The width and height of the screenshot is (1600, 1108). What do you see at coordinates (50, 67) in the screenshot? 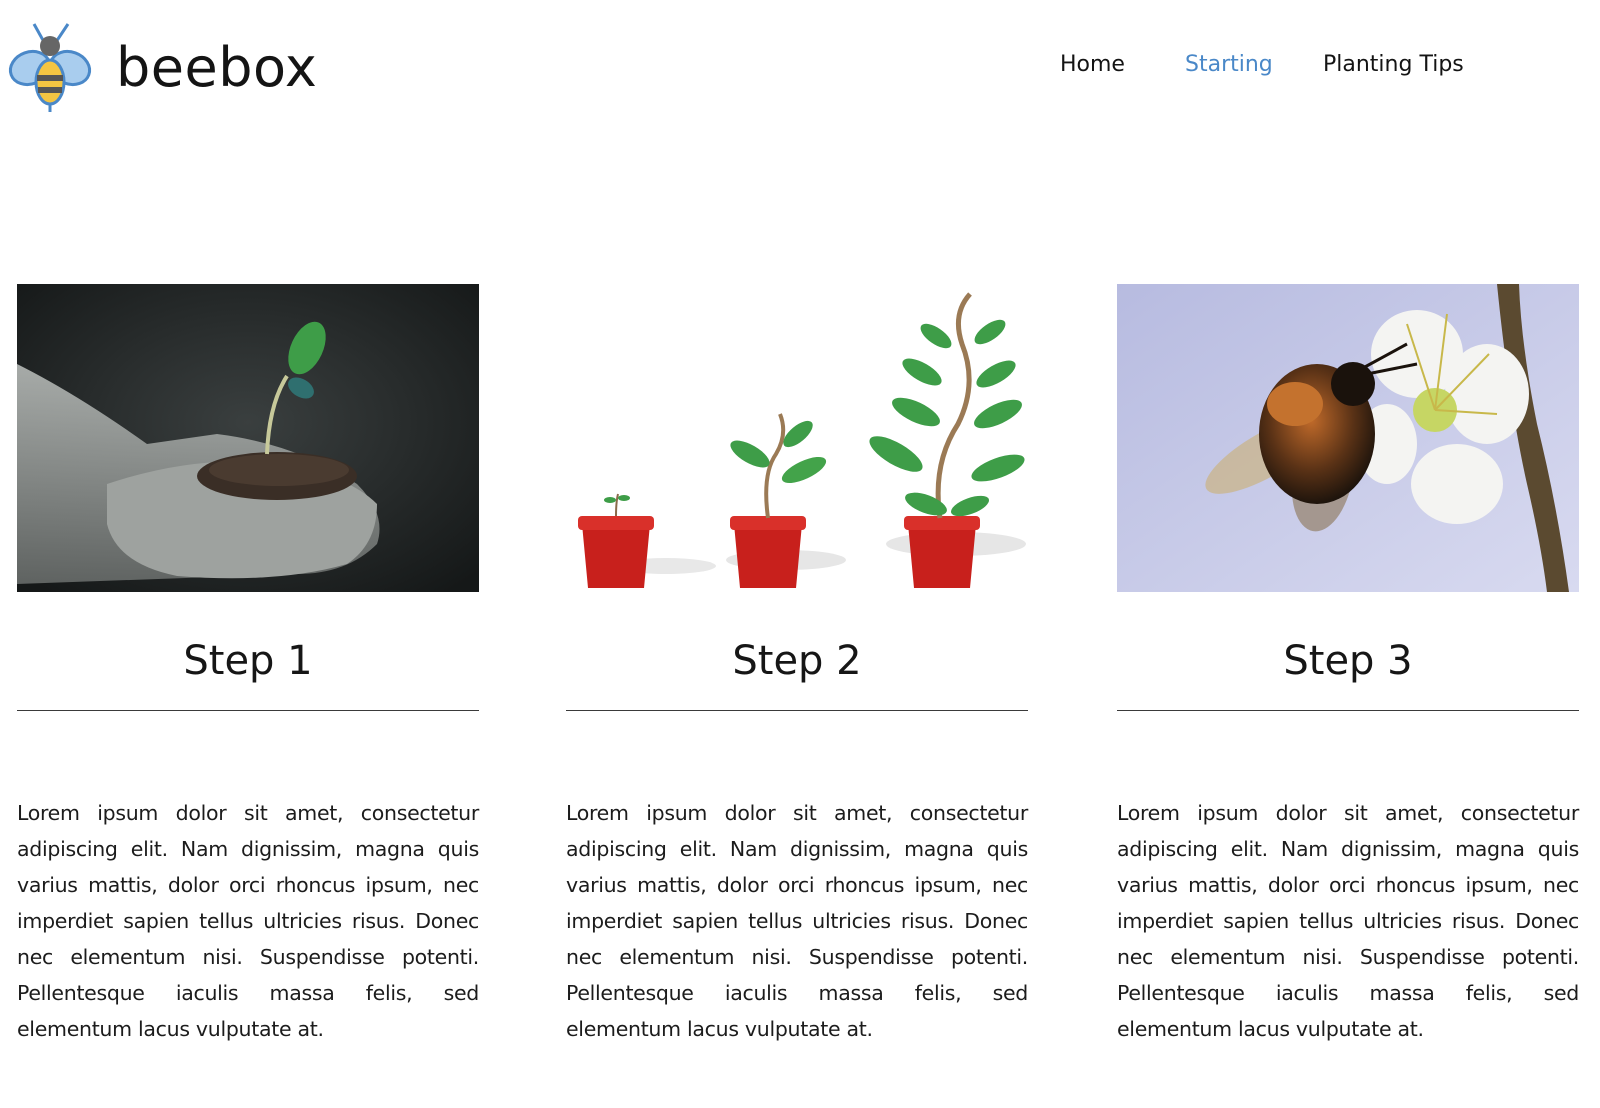
I see `bee-icon` at bounding box center [50, 67].